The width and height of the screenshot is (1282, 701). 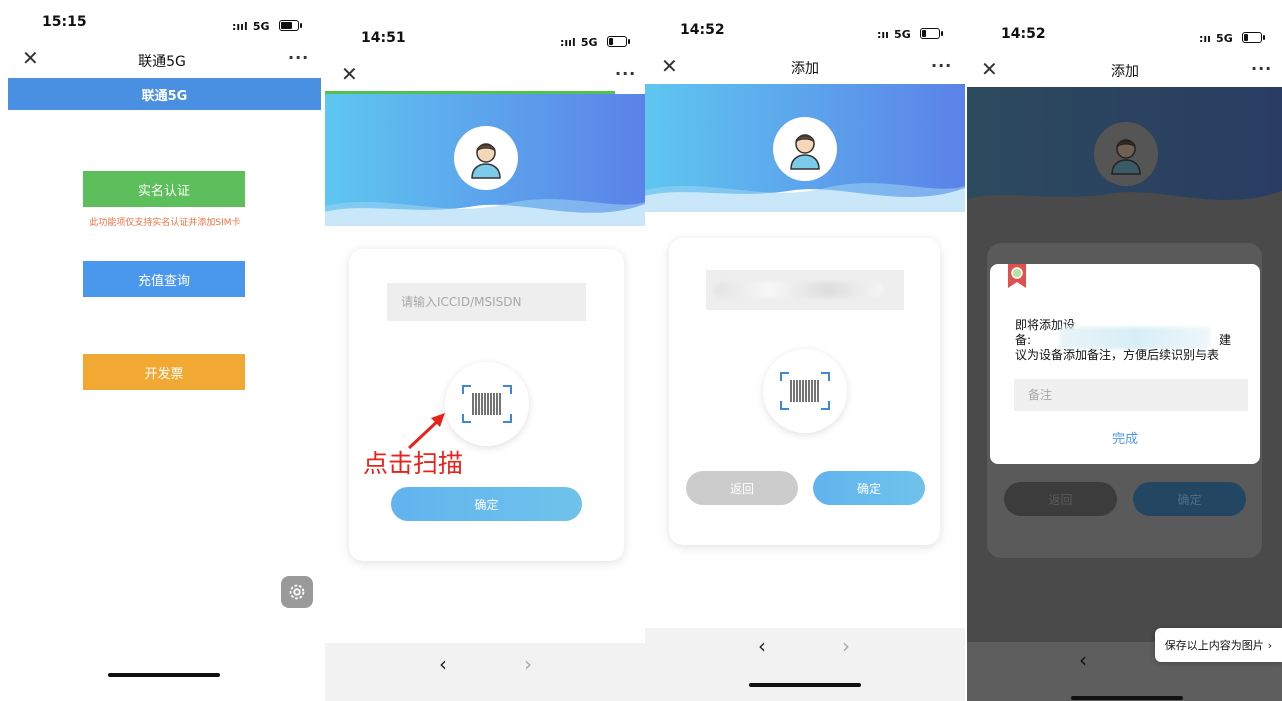 What do you see at coordinates (486, 302) in the screenshot?
I see `iccid-input` at bounding box center [486, 302].